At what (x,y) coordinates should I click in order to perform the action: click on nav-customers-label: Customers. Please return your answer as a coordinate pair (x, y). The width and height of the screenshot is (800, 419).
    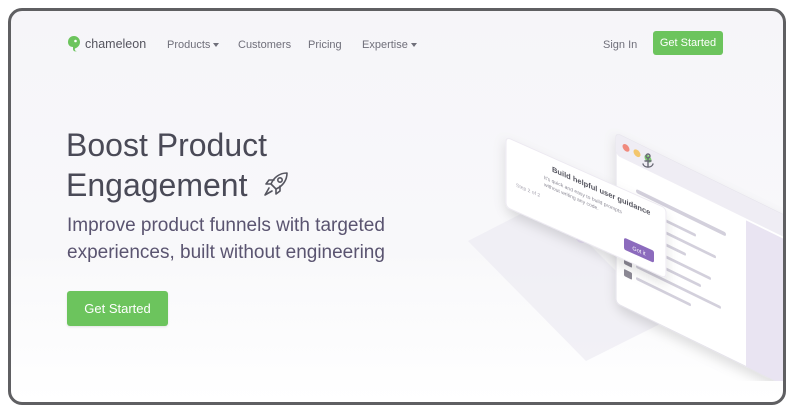
    Looking at the image, I should click on (265, 45).